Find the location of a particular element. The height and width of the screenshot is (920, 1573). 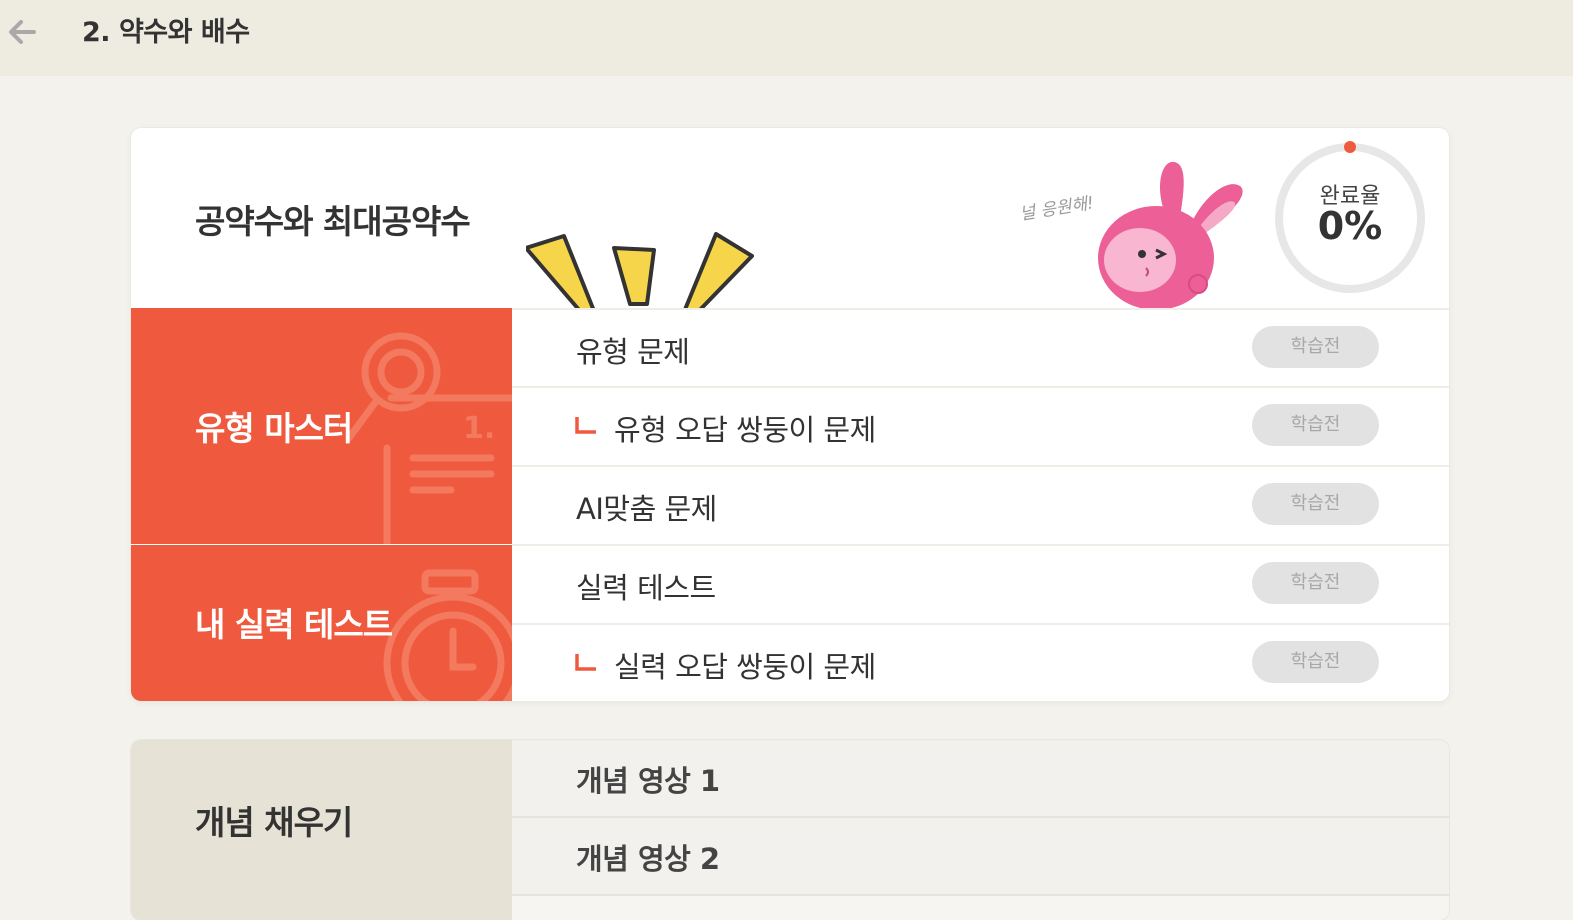

section-type-master: 1. 유형 마스터 is located at coordinates (321, 426).